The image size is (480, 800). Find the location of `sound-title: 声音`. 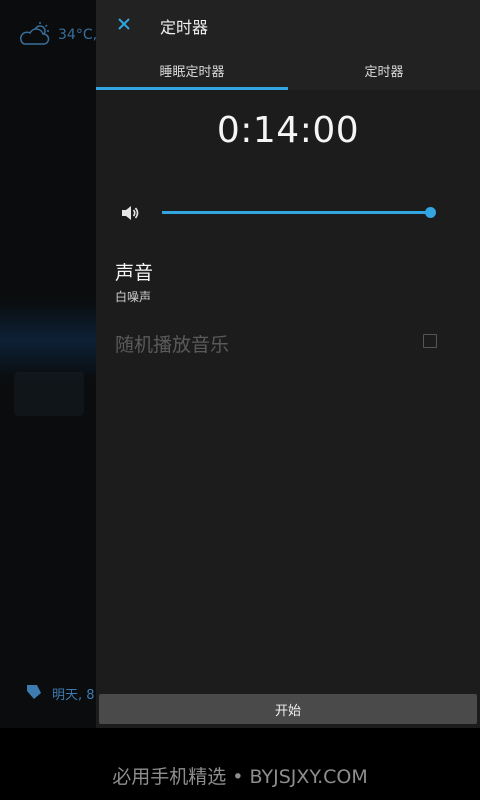

sound-title: 声音 is located at coordinates (134, 273).